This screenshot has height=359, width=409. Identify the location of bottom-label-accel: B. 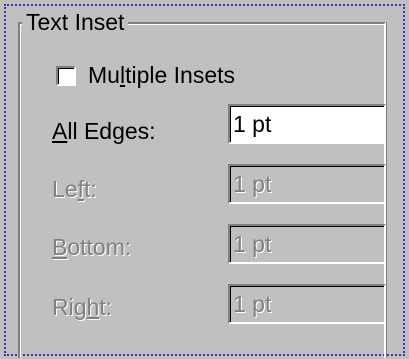
(60, 247).